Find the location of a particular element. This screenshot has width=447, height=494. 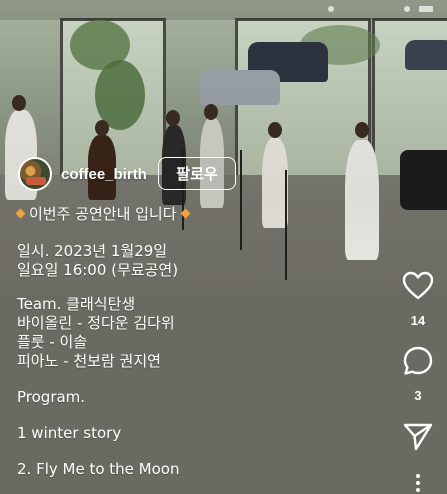

send-icon is located at coordinates (418, 436).